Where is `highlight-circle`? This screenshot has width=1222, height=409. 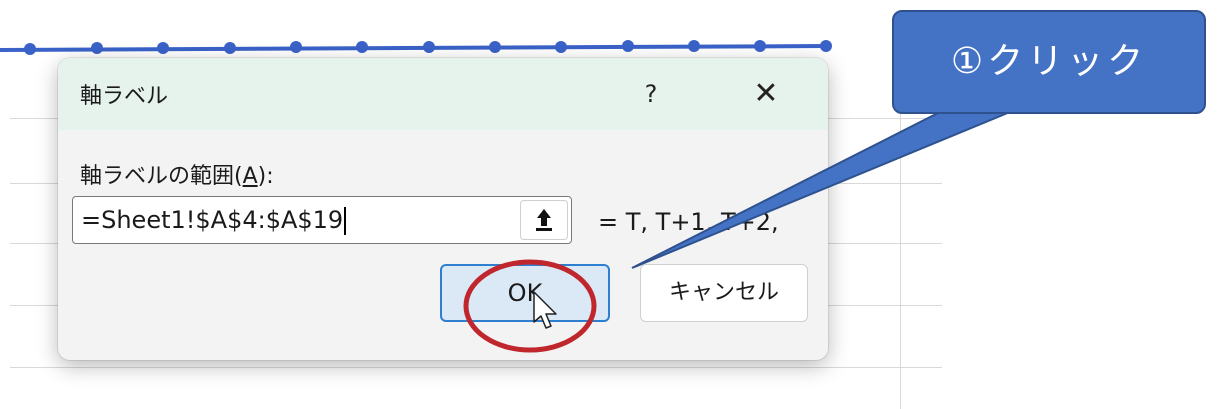
highlight-circle is located at coordinates (530, 306).